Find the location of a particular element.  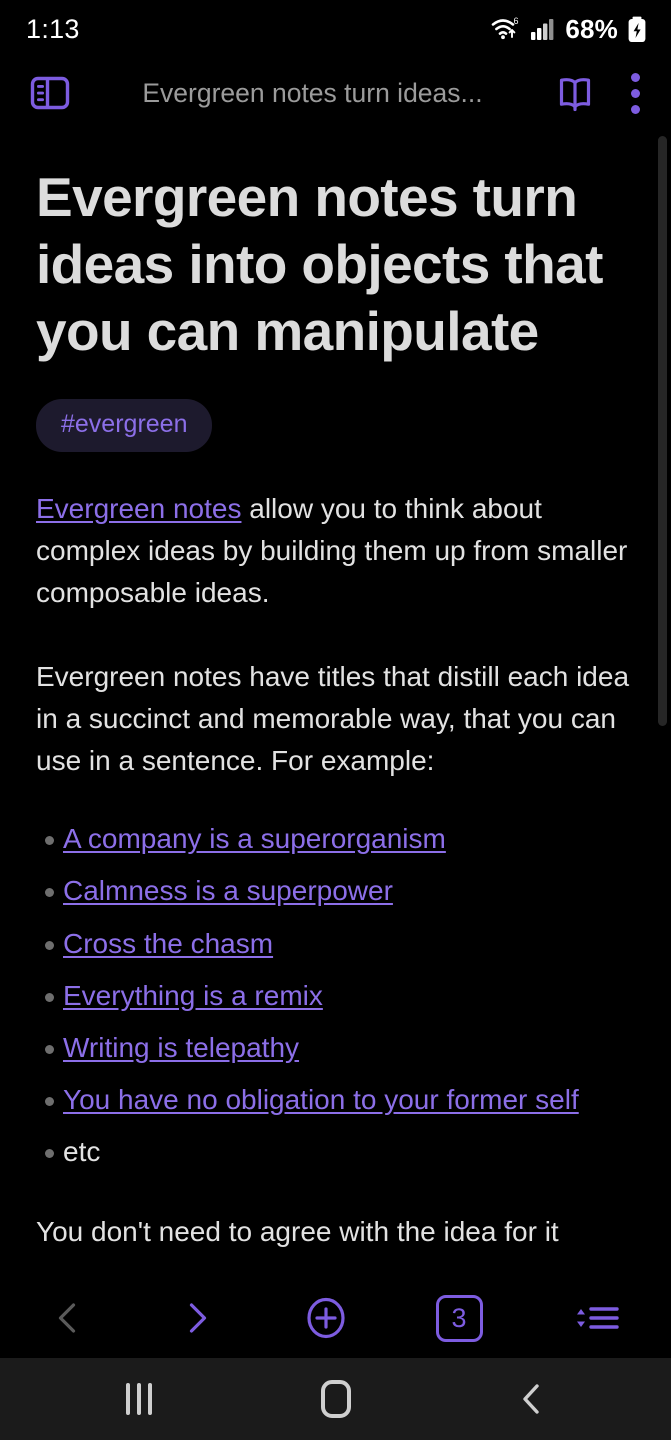

home-icon is located at coordinates (336, 1399).